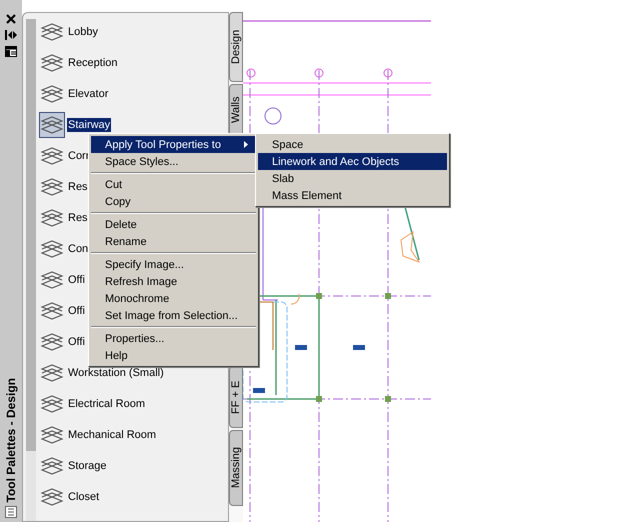  Describe the element at coordinates (352, 178) in the screenshot. I see `submenu-item: Slab` at that location.